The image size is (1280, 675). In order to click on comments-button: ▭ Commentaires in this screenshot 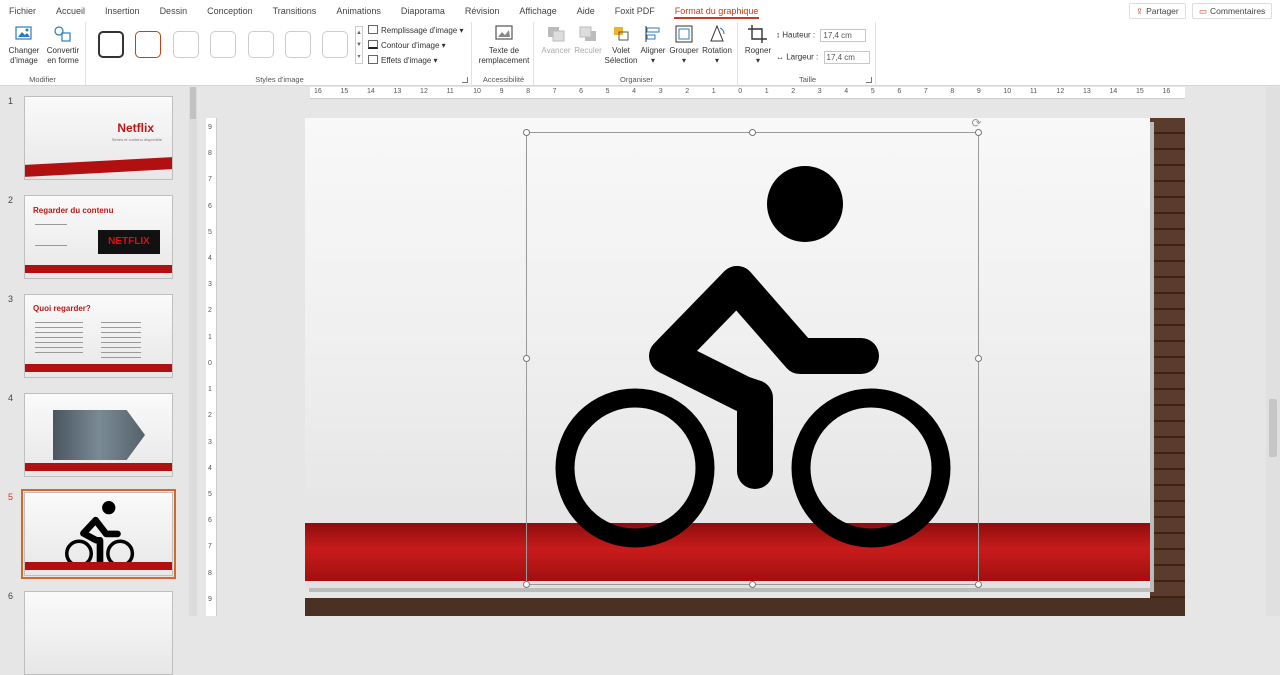, I will do `click(1232, 11)`.